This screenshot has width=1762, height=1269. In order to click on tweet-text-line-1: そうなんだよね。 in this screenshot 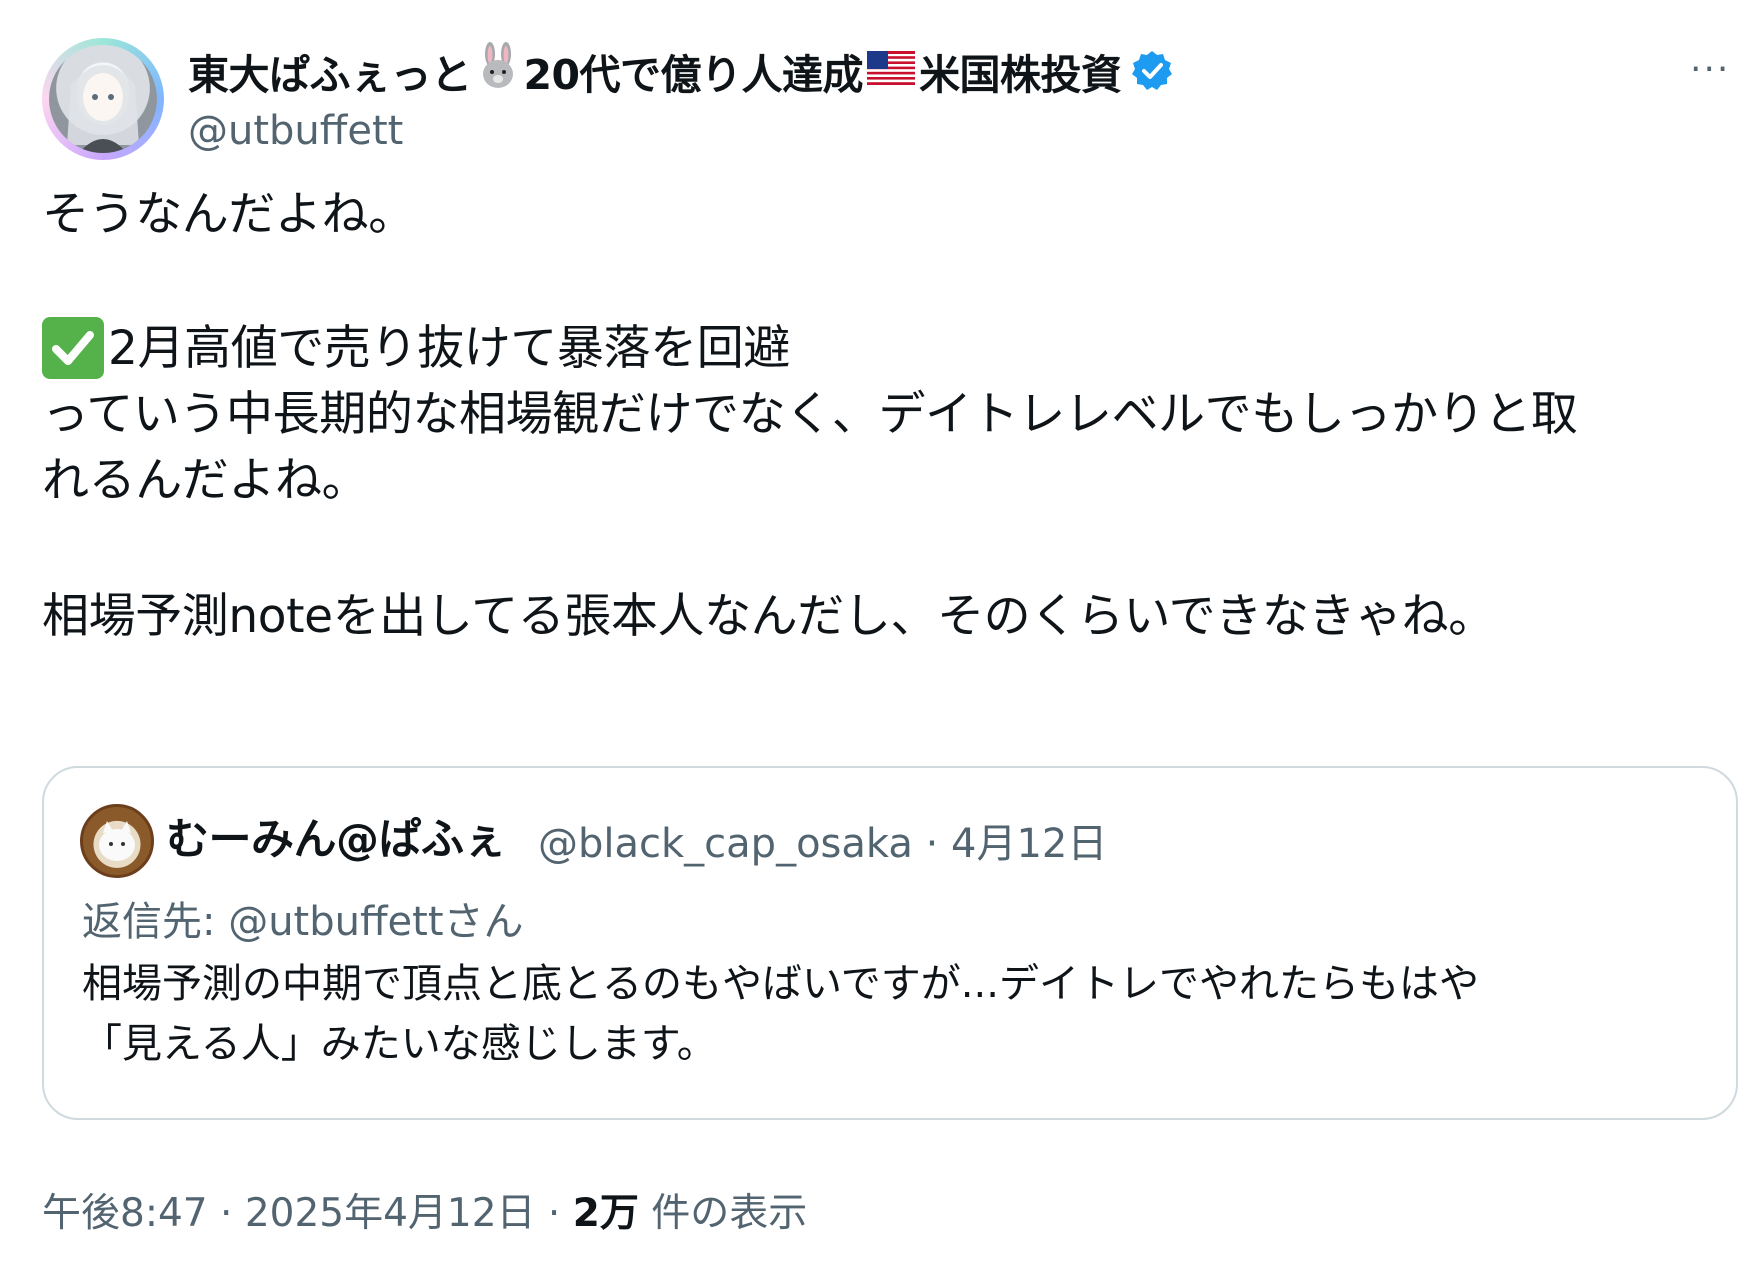, I will do `click(228, 214)`.